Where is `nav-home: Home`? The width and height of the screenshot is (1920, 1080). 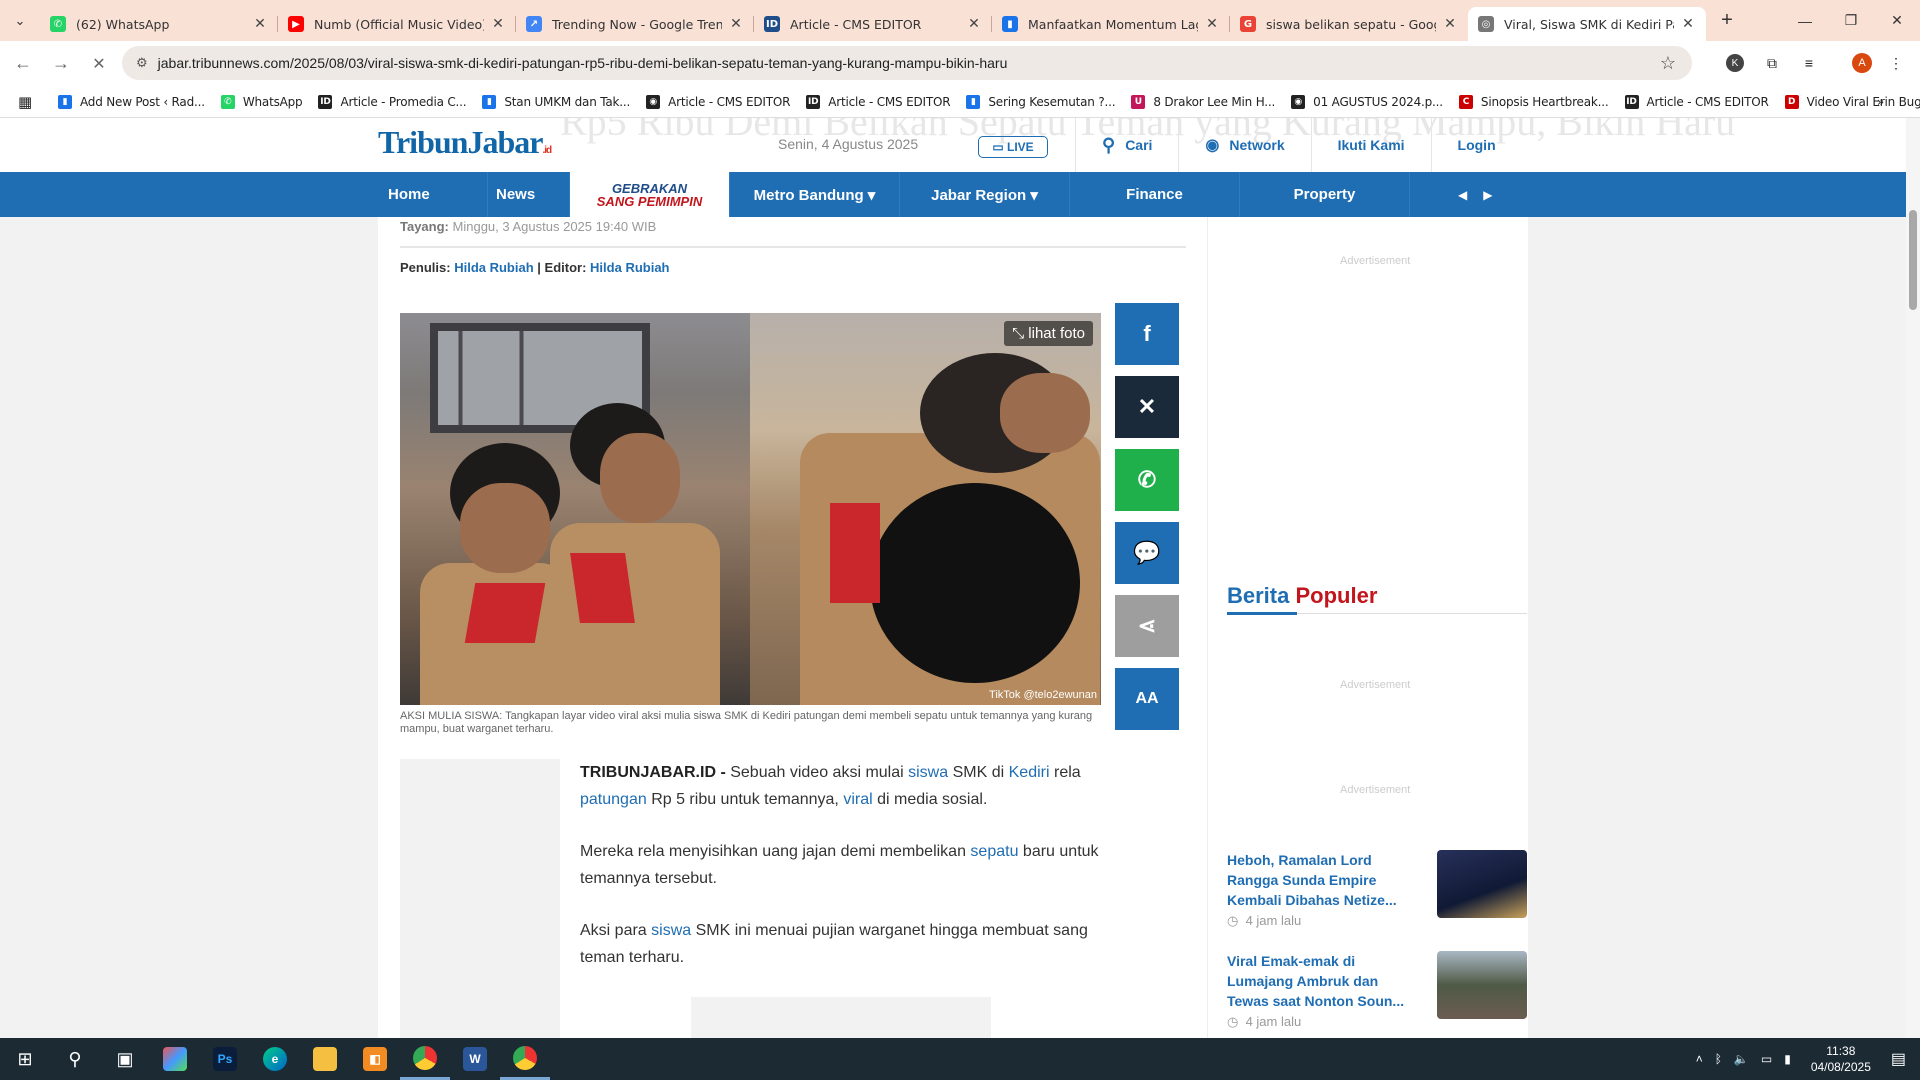 nav-home: Home is located at coordinates (433, 194).